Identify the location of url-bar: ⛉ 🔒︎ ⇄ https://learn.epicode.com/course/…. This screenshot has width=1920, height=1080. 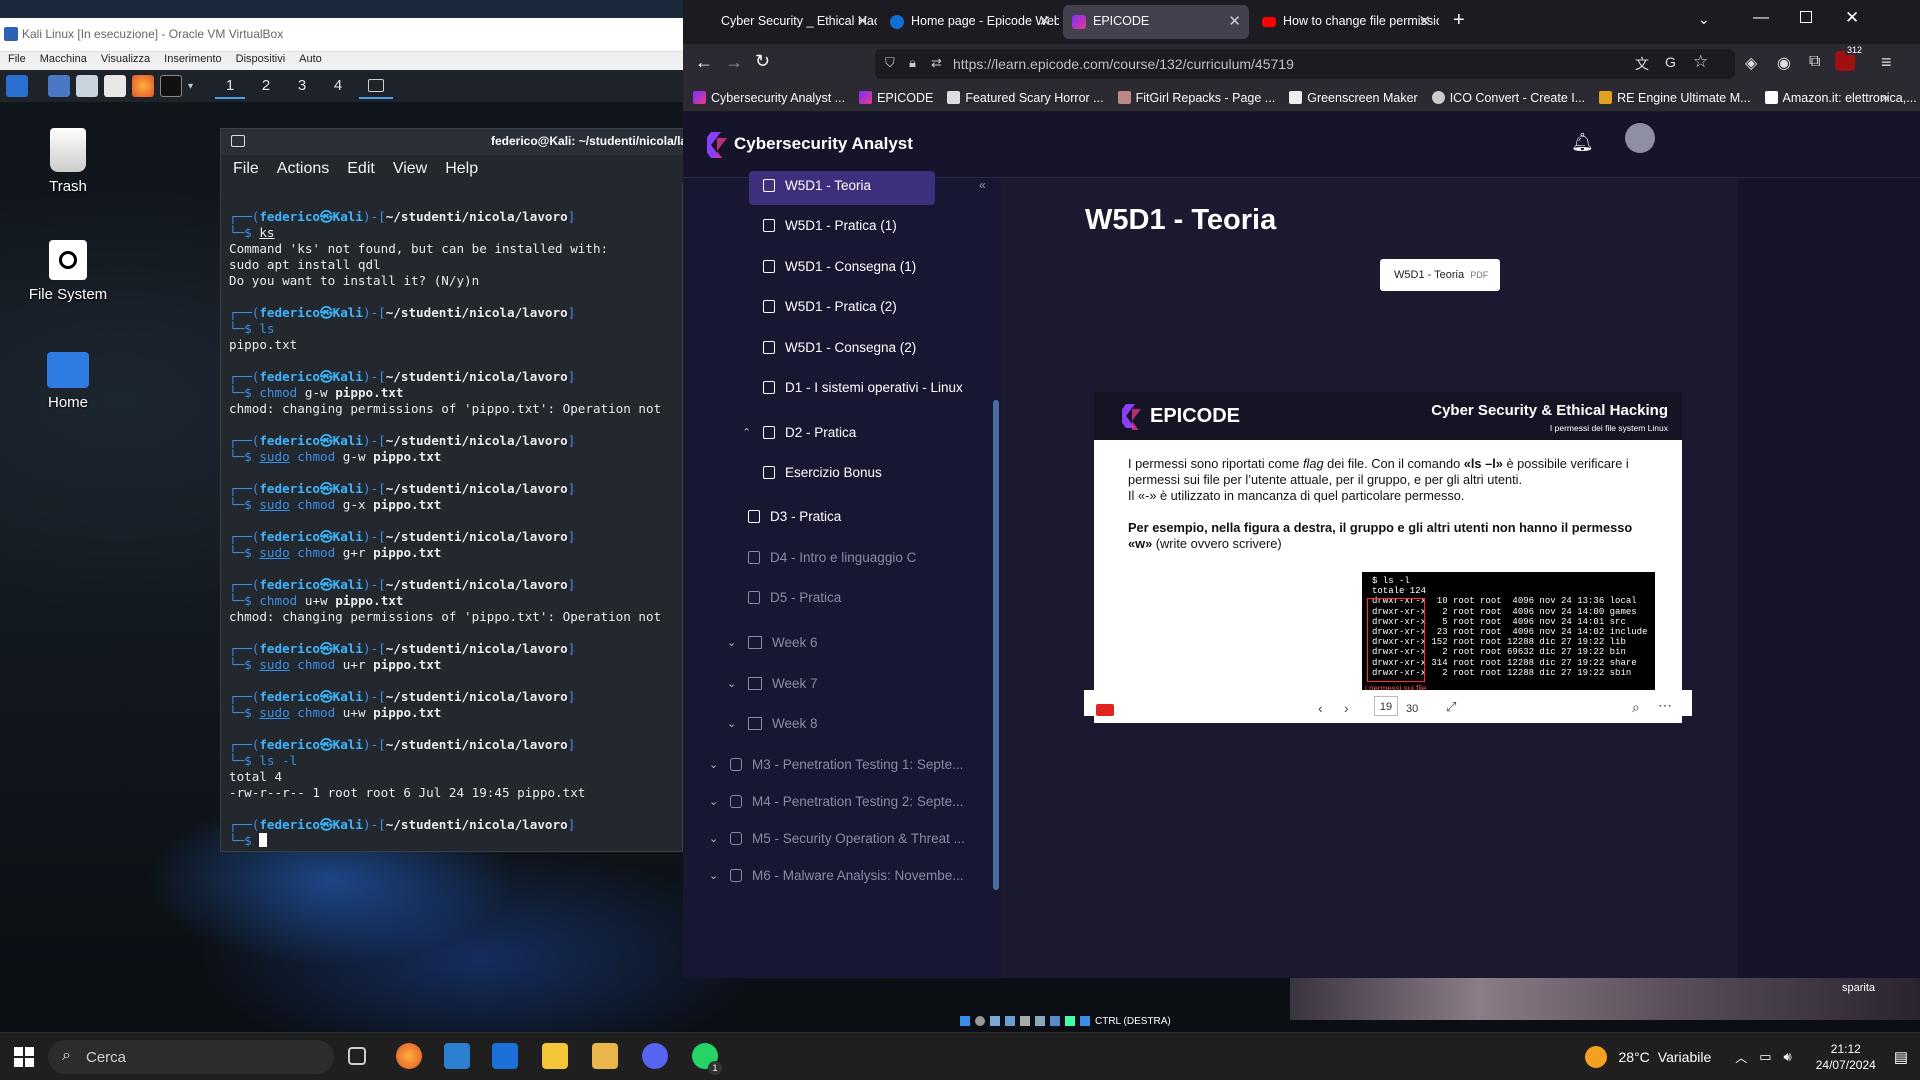
(1305, 64).